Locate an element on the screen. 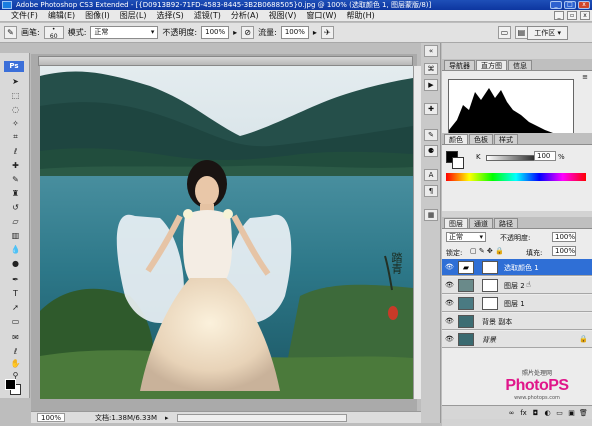  layer-opacity-input: 100% is located at coordinates (564, 237).